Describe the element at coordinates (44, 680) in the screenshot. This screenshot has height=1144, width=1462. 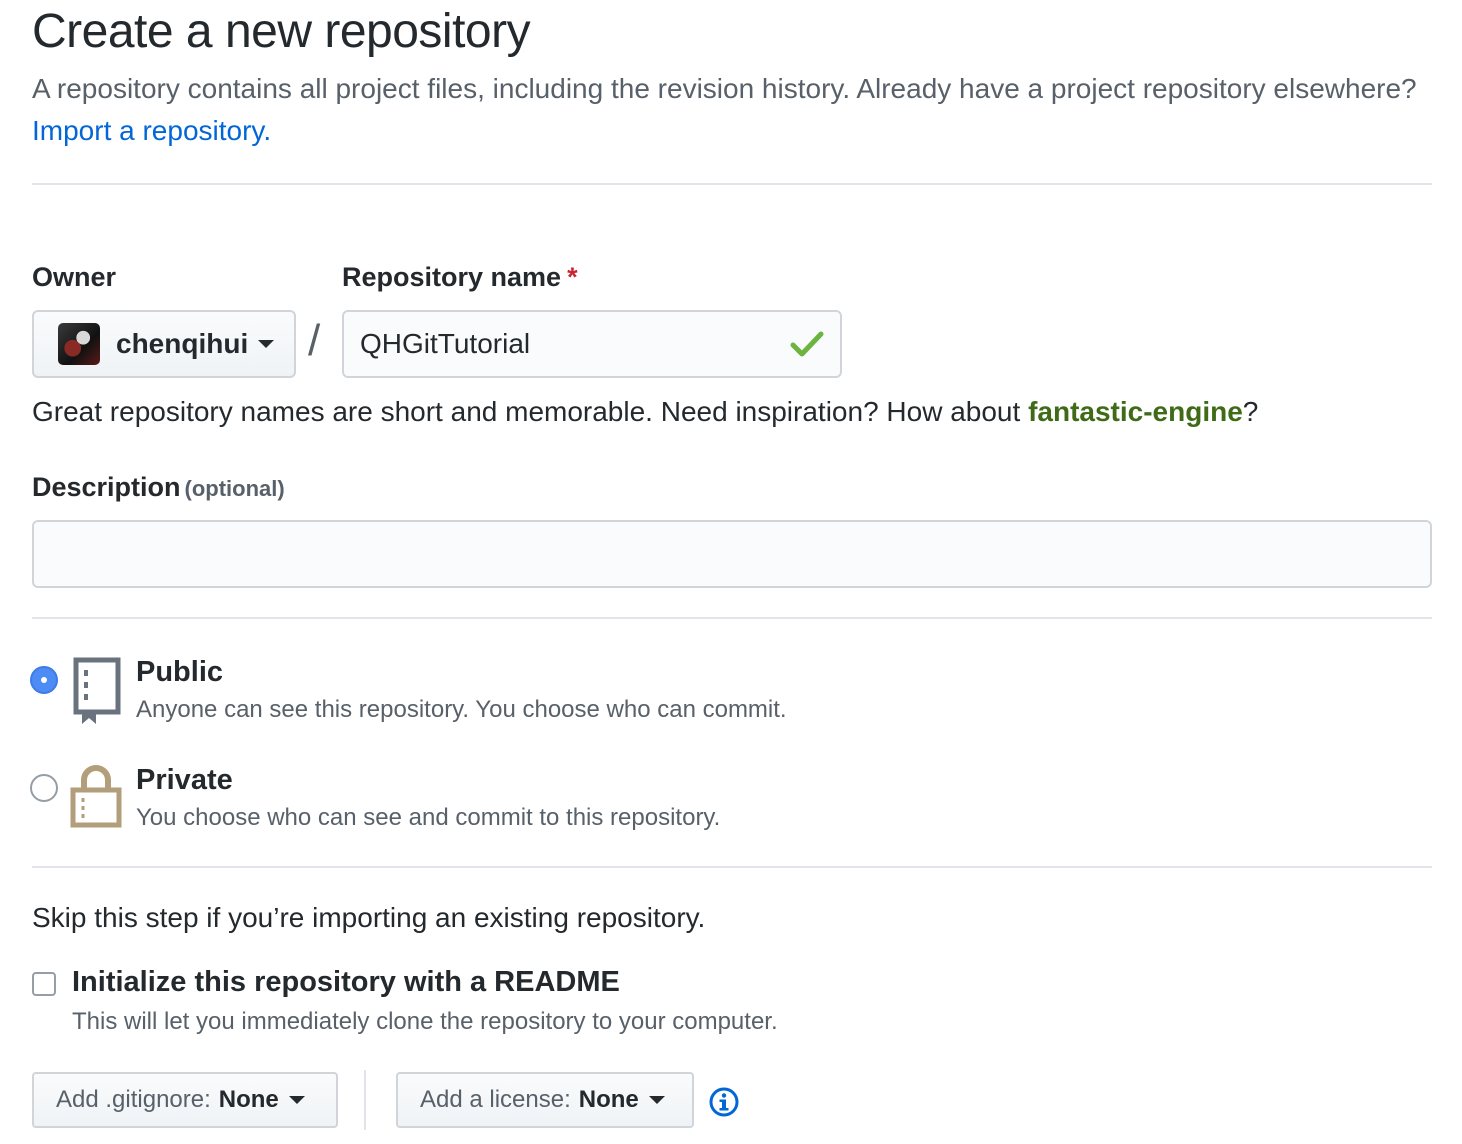
I see `public-radio` at that location.